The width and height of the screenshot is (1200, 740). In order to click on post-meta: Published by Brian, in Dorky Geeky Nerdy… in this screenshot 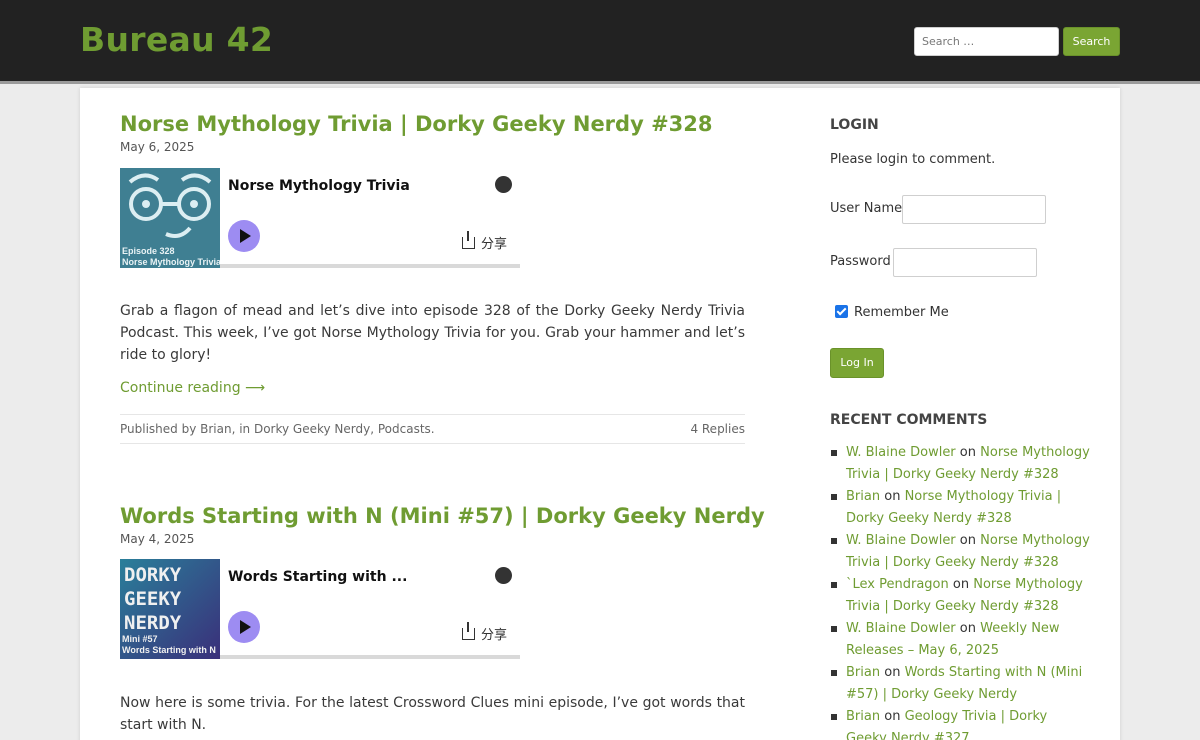, I will do `click(432, 429)`.